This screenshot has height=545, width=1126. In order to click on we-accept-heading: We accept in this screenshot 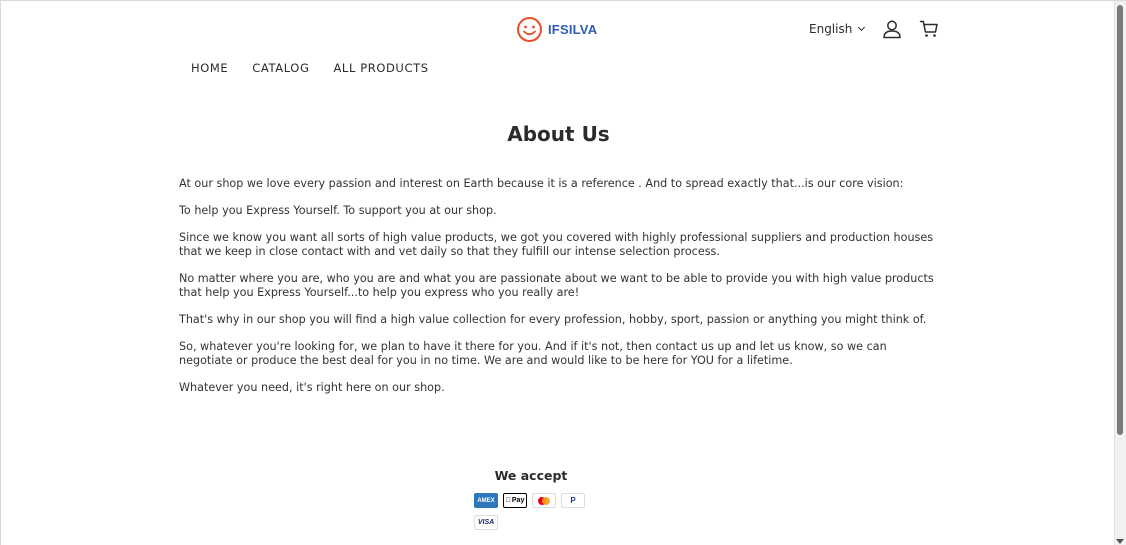, I will do `click(531, 475)`.